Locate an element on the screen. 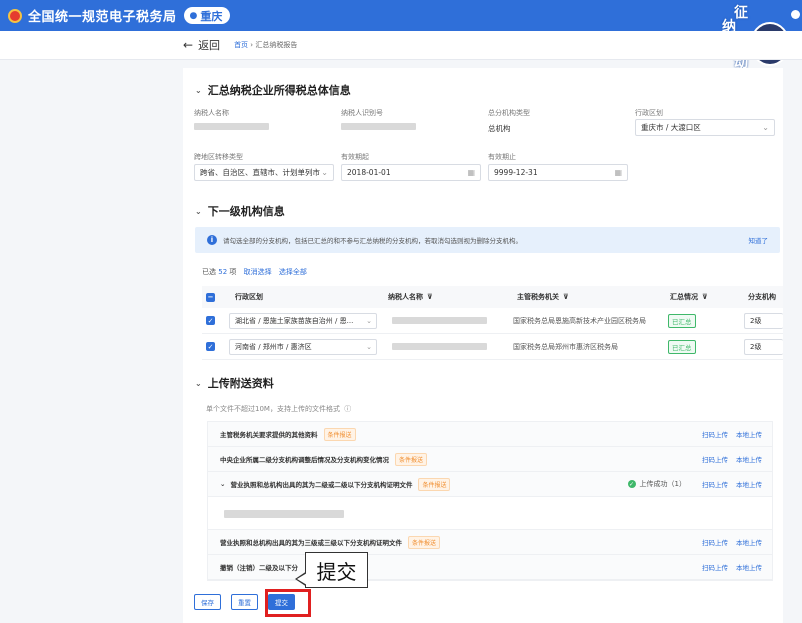 This screenshot has height=623, width=802. cross-region-select: 跨省、自治区、直辖市、计划单列市 ⌄ is located at coordinates (264, 172).